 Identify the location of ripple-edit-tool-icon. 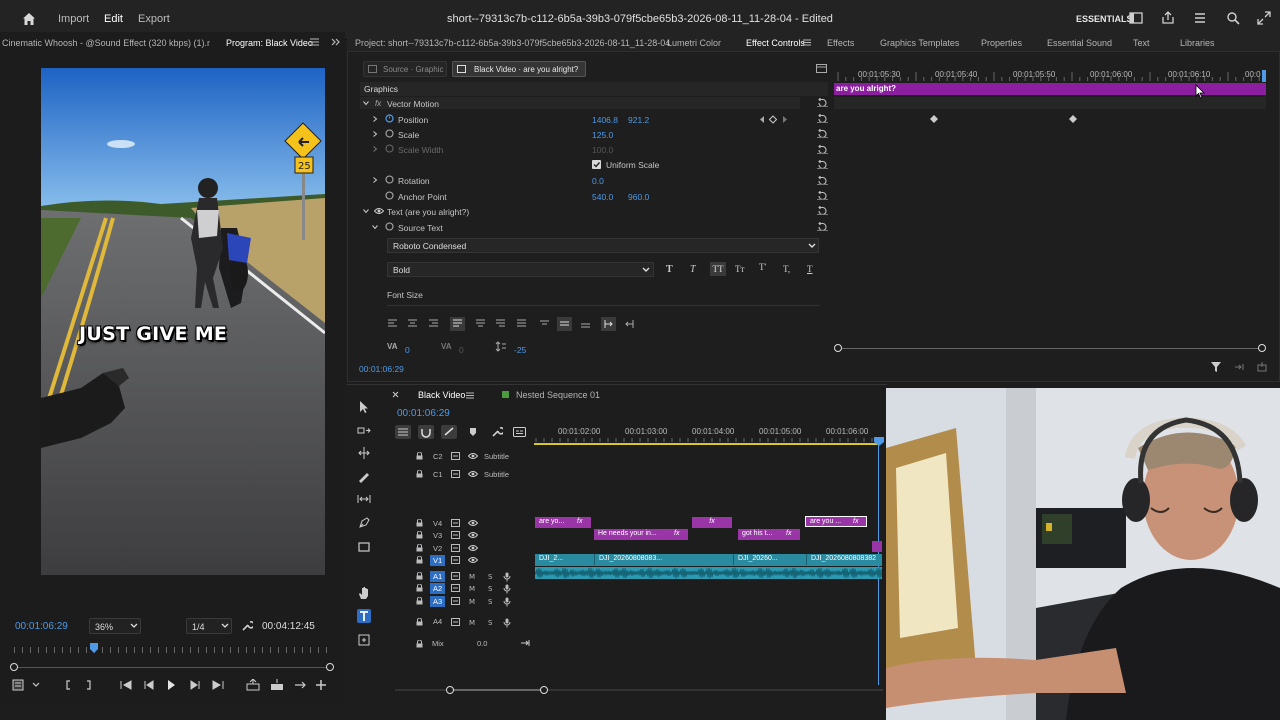
(364, 453).